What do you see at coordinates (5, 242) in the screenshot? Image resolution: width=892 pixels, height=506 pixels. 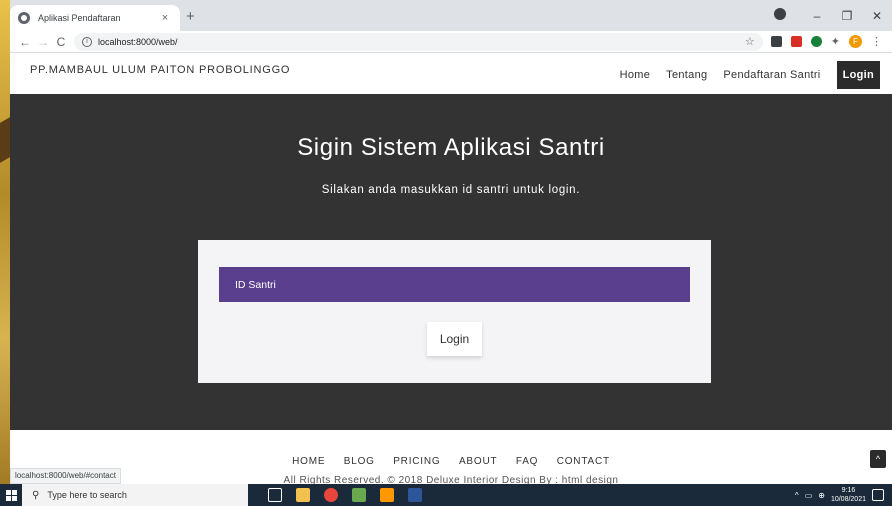 I see `desktop-wallpaper` at bounding box center [5, 242].